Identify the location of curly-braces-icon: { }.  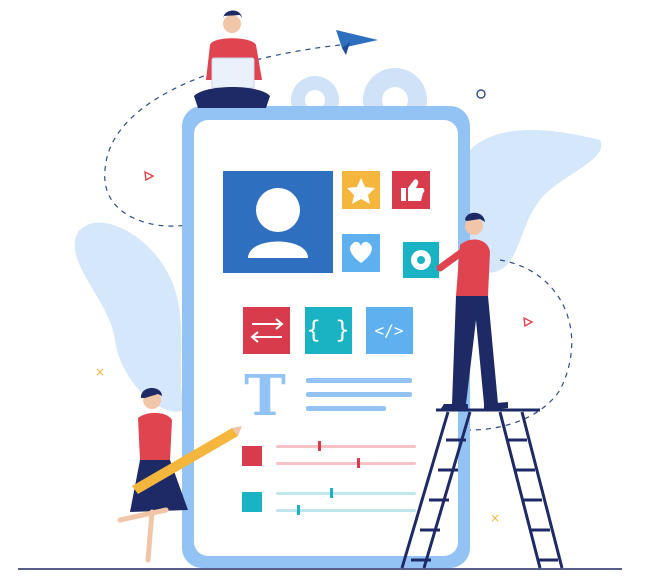
(327, 330).